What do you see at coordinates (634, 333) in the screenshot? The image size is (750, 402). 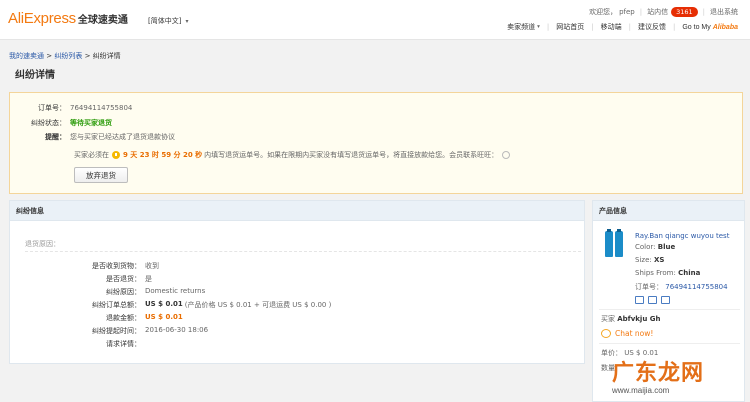 I see `chat-label: Chat now!` at bounding box center [634, 333].